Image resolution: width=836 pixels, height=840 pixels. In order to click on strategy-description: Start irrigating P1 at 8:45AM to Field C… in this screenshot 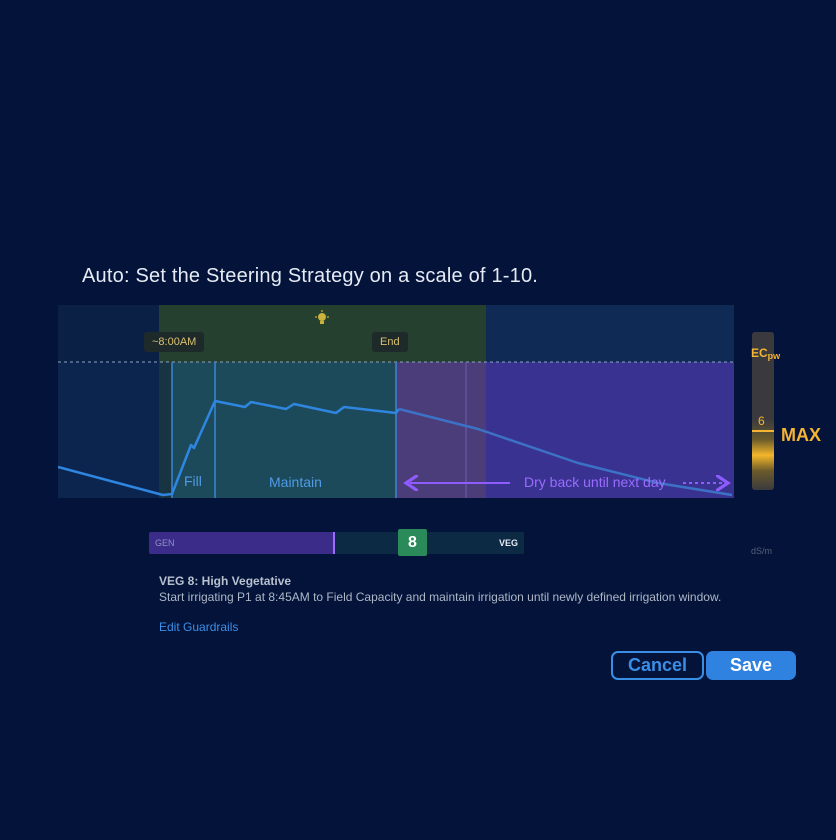, I will do `click(440, 597)`.